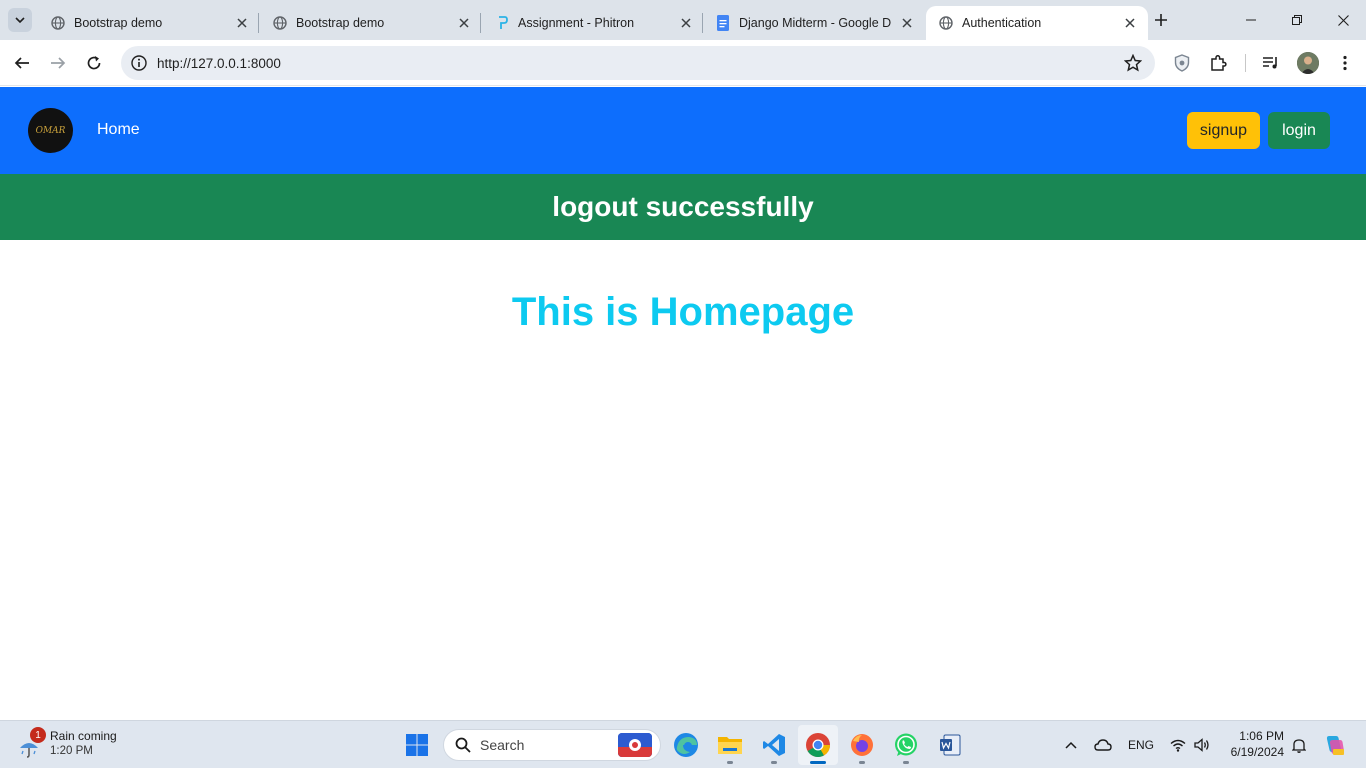  What do you see at coordinates (219, 63) in the screenshot?
I see `url-text: http://127.0.0.1:8000` at bounding box center [219, 63].